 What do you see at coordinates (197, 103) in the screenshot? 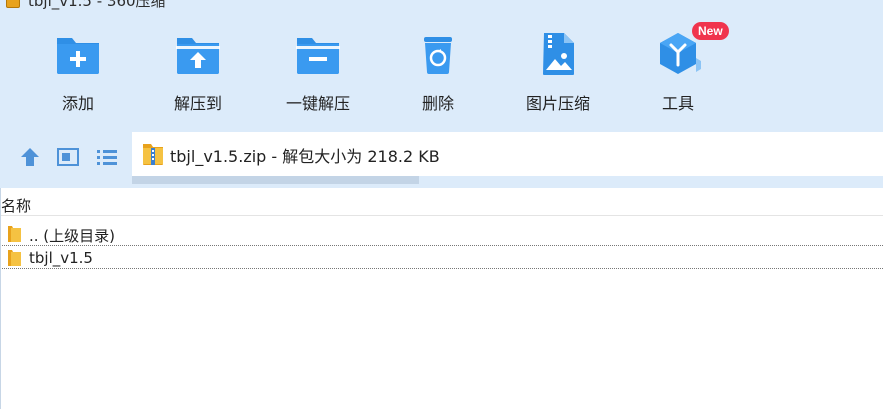
I see `extract-to-label: 解压到` at bounding box center [197, 103].